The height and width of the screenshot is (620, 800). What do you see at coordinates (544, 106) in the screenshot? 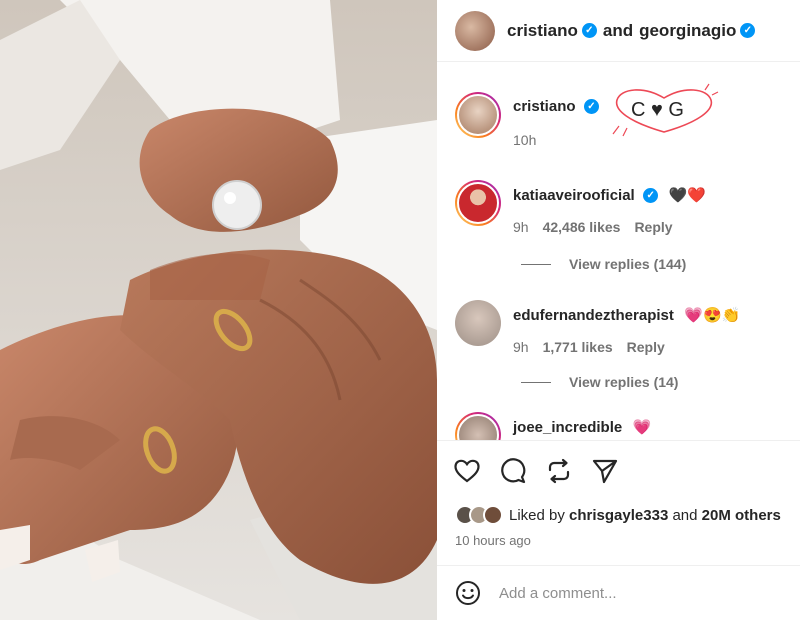
I see `comment-username: cristiano` at bounding box center [544, 106].